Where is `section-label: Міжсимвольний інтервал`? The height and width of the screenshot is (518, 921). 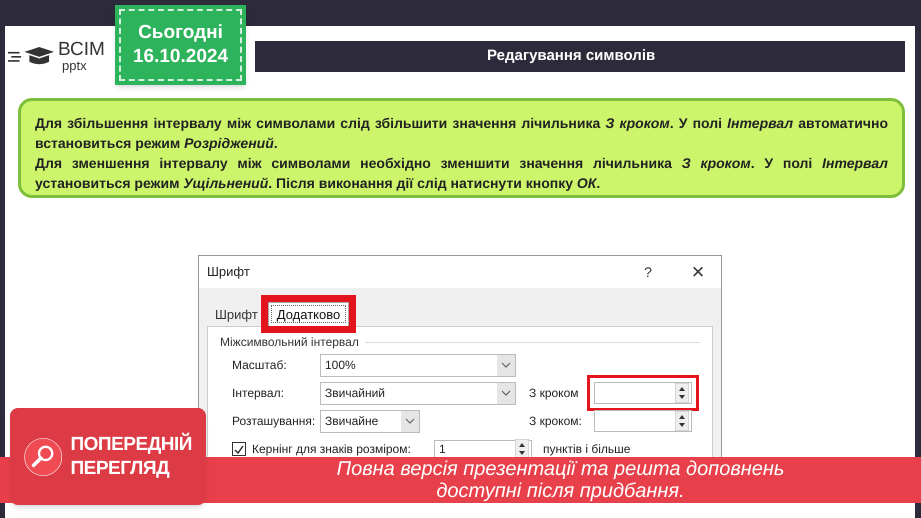
section-label: Міжсимвольний інтервал is located at coordinates (289, 342).